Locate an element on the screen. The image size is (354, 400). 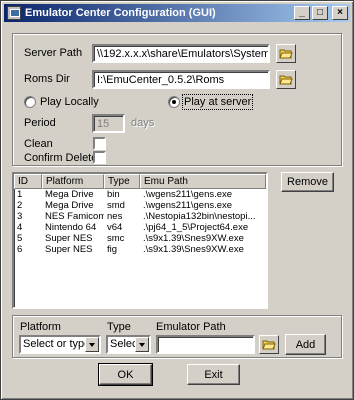
list-row: 2 Mega Drive smd .\wgens211\gens.exe is located at coordinates (140, 205).